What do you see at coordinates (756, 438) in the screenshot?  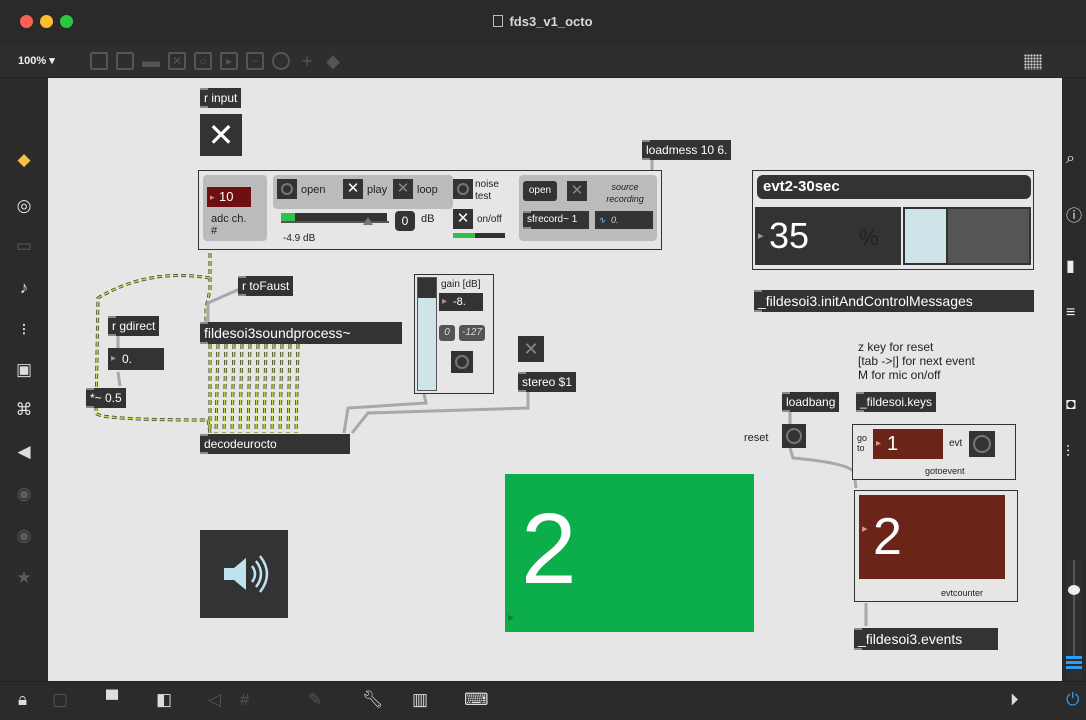 I see `reset-label: reset` at bounding box center [756, 438].